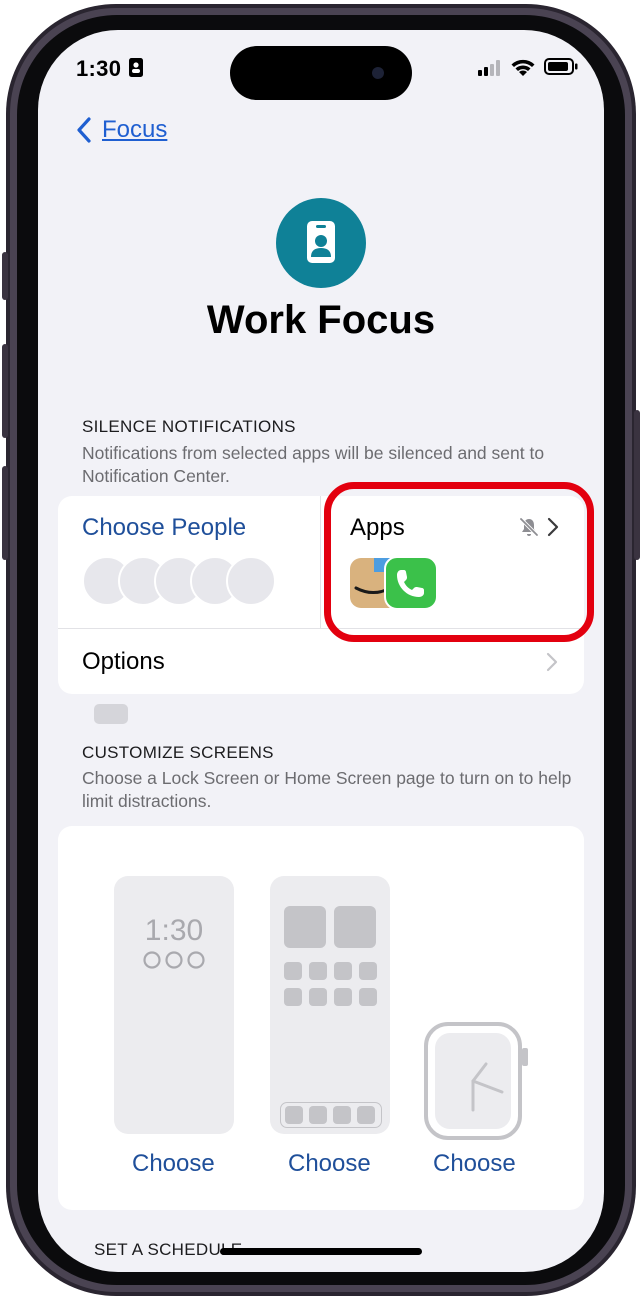 Image resolution: width=642 pixels, height=1301 pixels. What do you see at coordinates (99, 68) in the screenshot?
I see `status-time: 1:30` at bounding box center [99, 68].